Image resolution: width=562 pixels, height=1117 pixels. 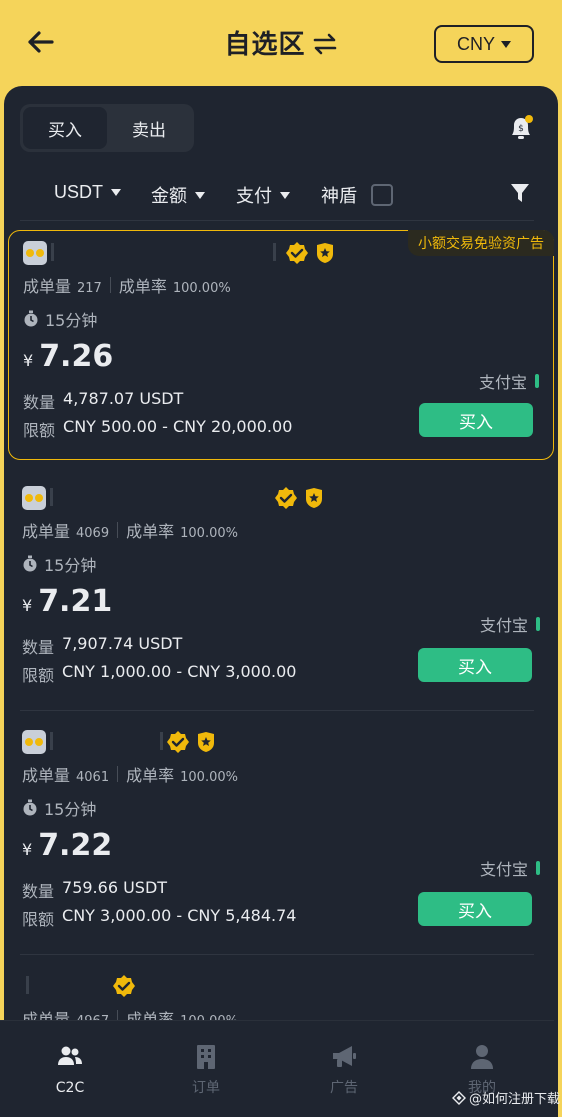 I want to click on watermark: @如何注册下载, so click(x=506, y=1097).